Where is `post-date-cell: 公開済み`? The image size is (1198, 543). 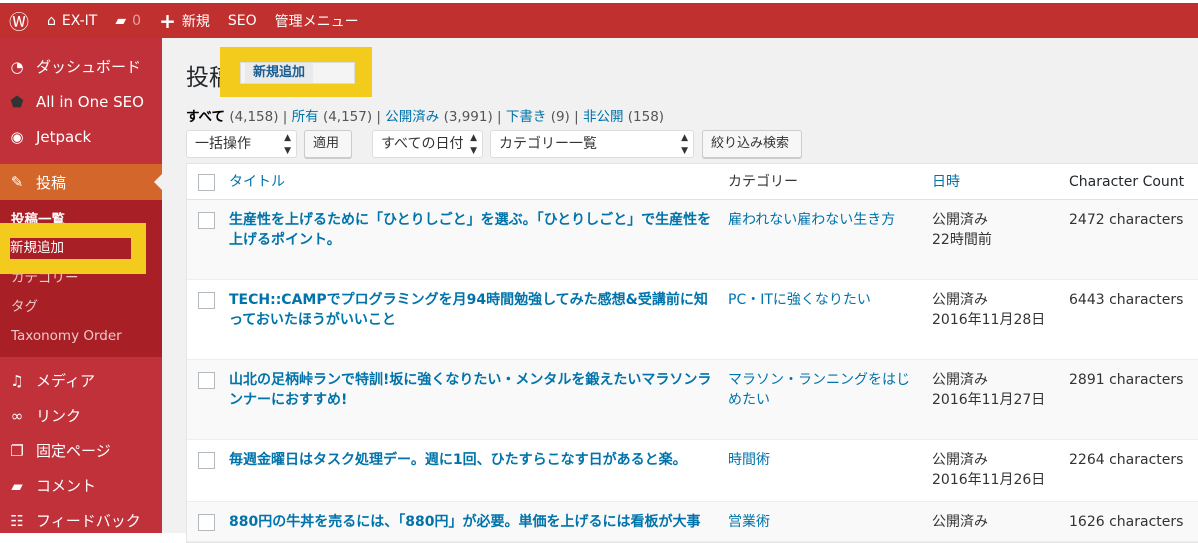
post-date-cell: 公開済み is located at coordinates (1000, 521).